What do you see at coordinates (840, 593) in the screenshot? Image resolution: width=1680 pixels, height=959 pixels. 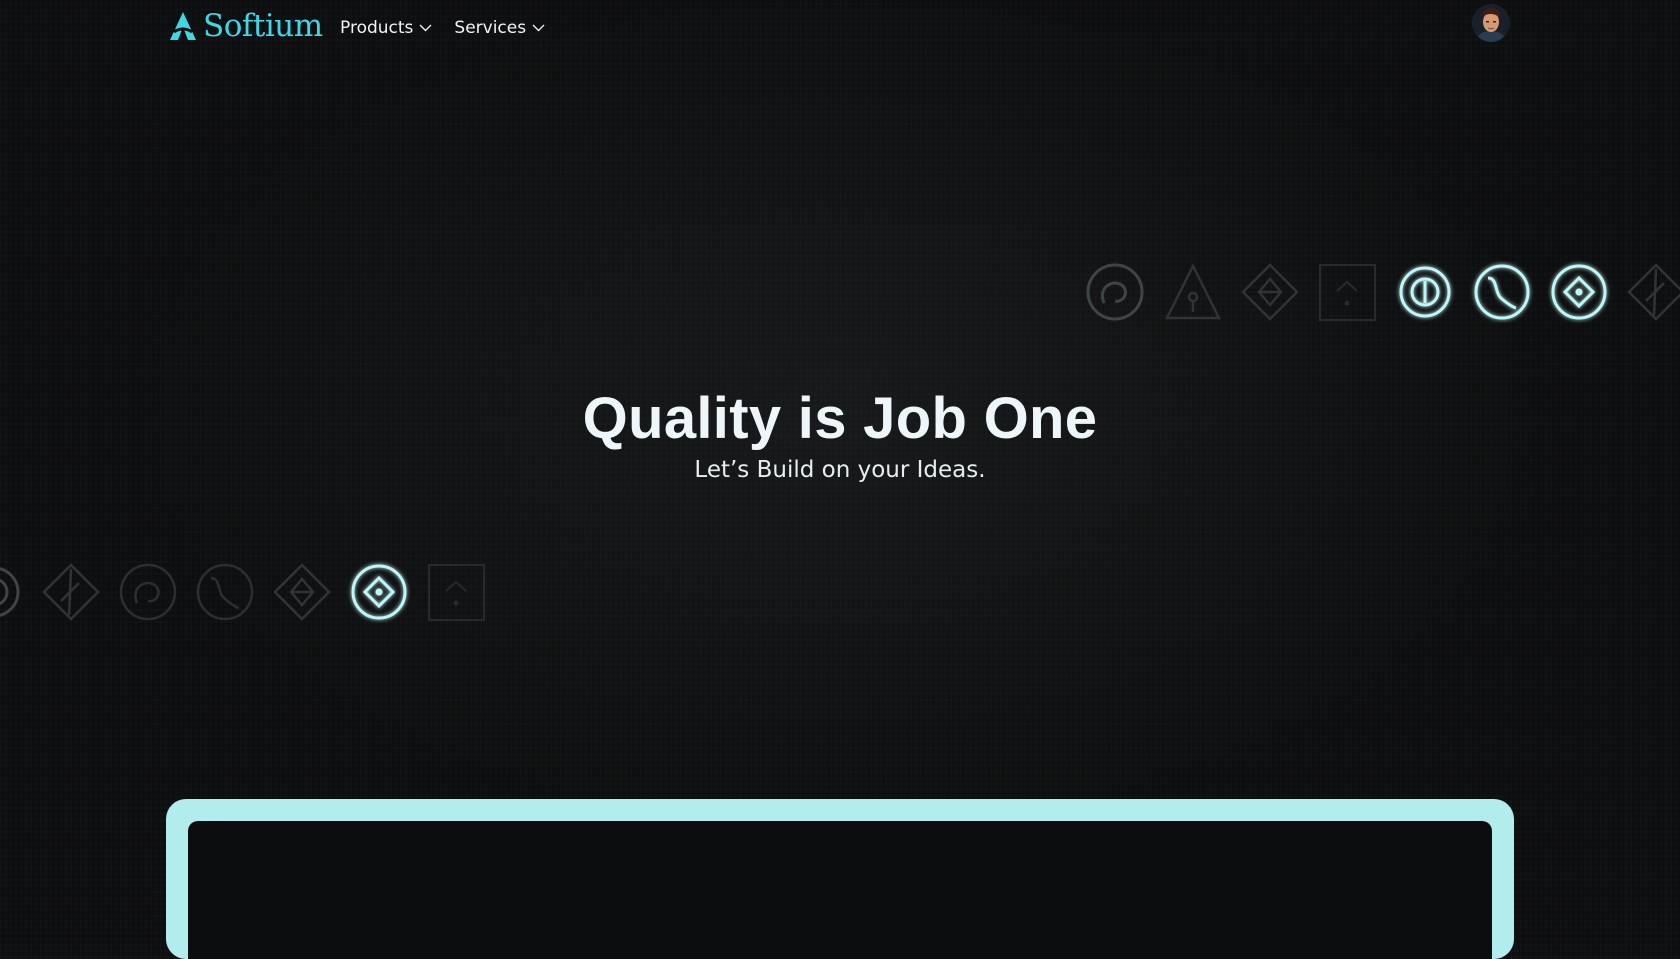 I see `glyph-row-bottom` at bounding box center [840, 593].